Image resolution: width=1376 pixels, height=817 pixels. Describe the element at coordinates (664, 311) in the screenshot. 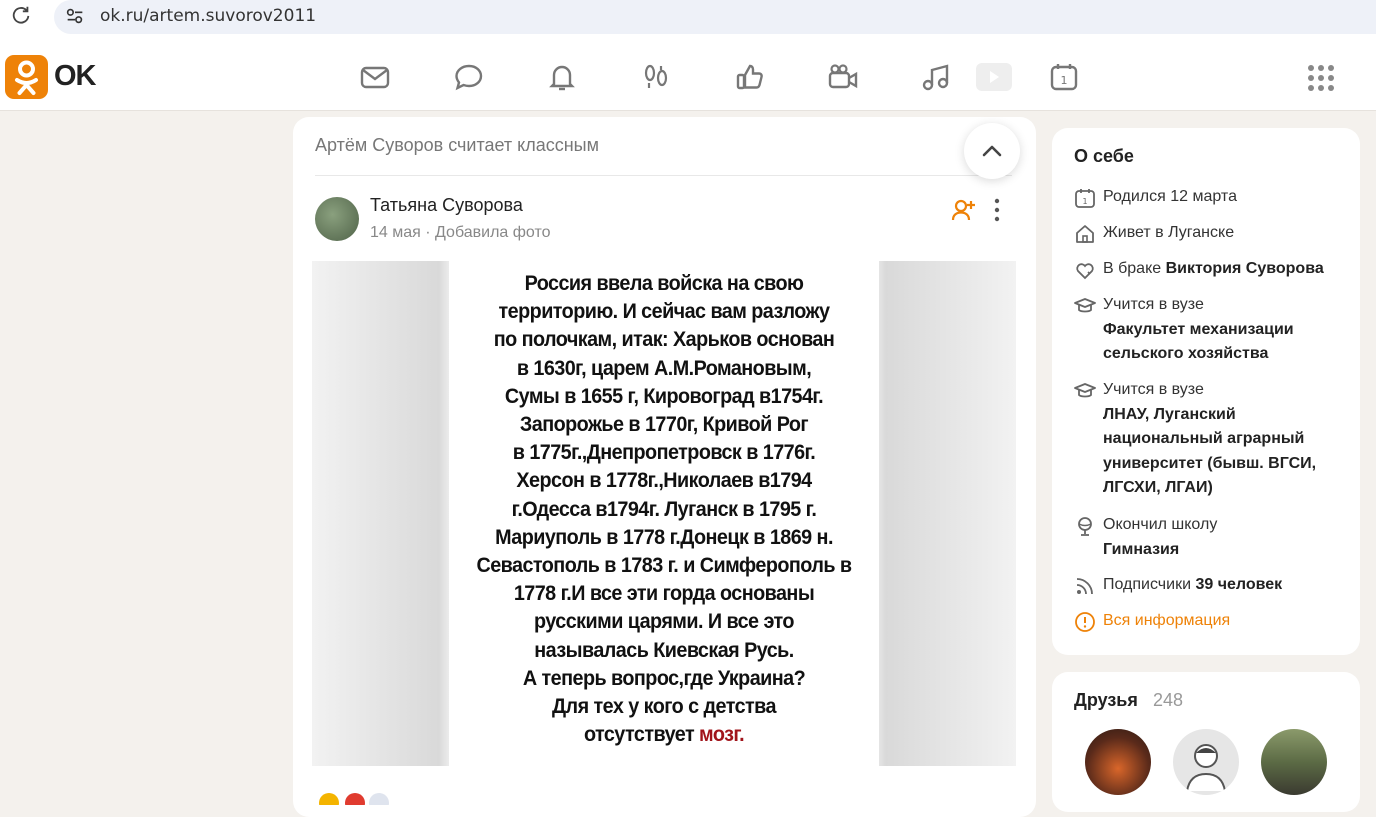

I see `photo-text-line: территорию. И сейчас вам разложу` at that location.